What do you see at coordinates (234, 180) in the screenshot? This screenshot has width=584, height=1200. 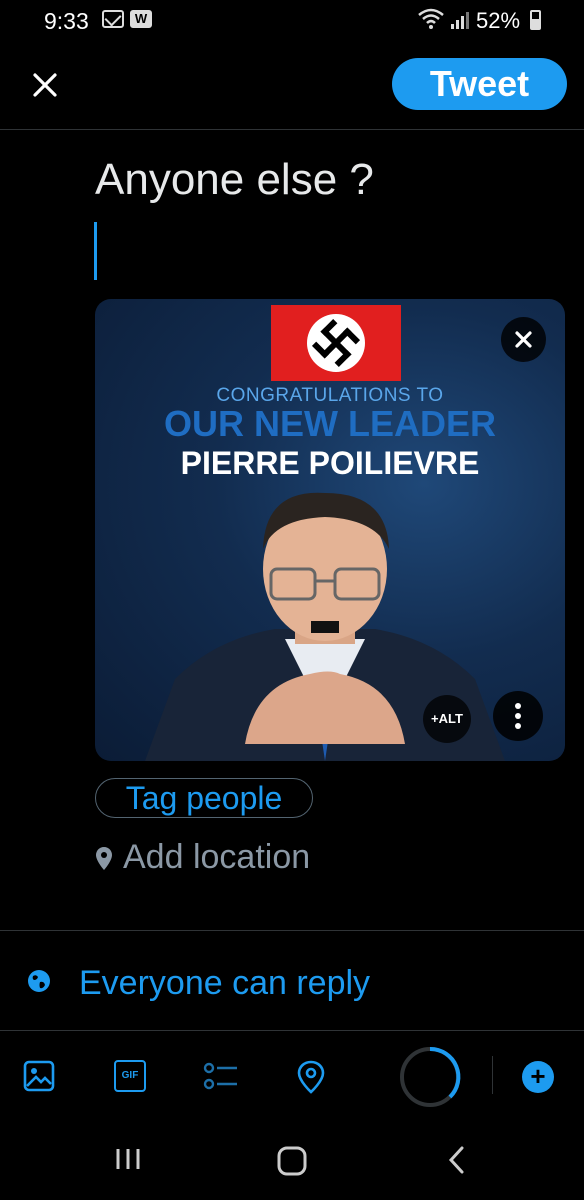 I see `compose-text-input: Anyone else ?` at bounding box center [234, 180].